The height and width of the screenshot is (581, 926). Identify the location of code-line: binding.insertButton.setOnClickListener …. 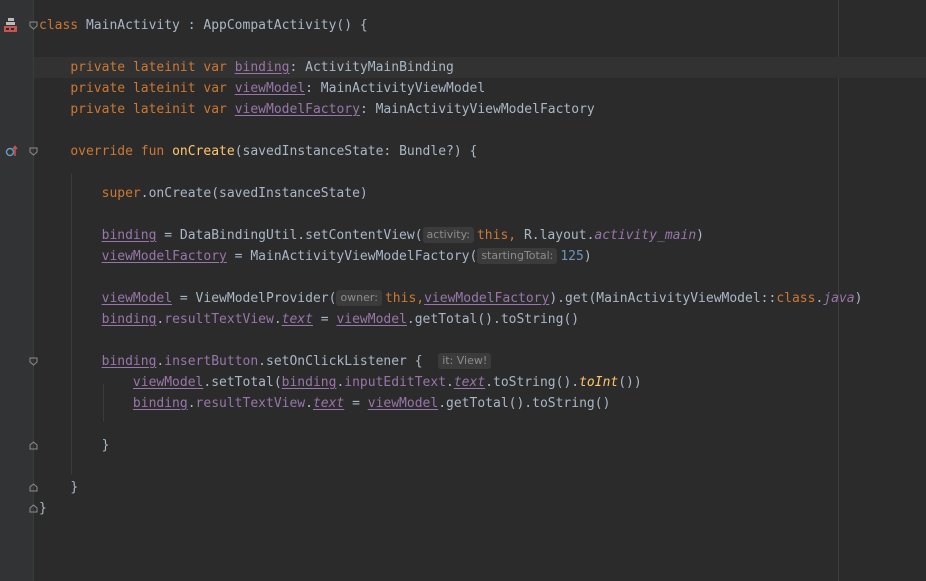
(266, 361).